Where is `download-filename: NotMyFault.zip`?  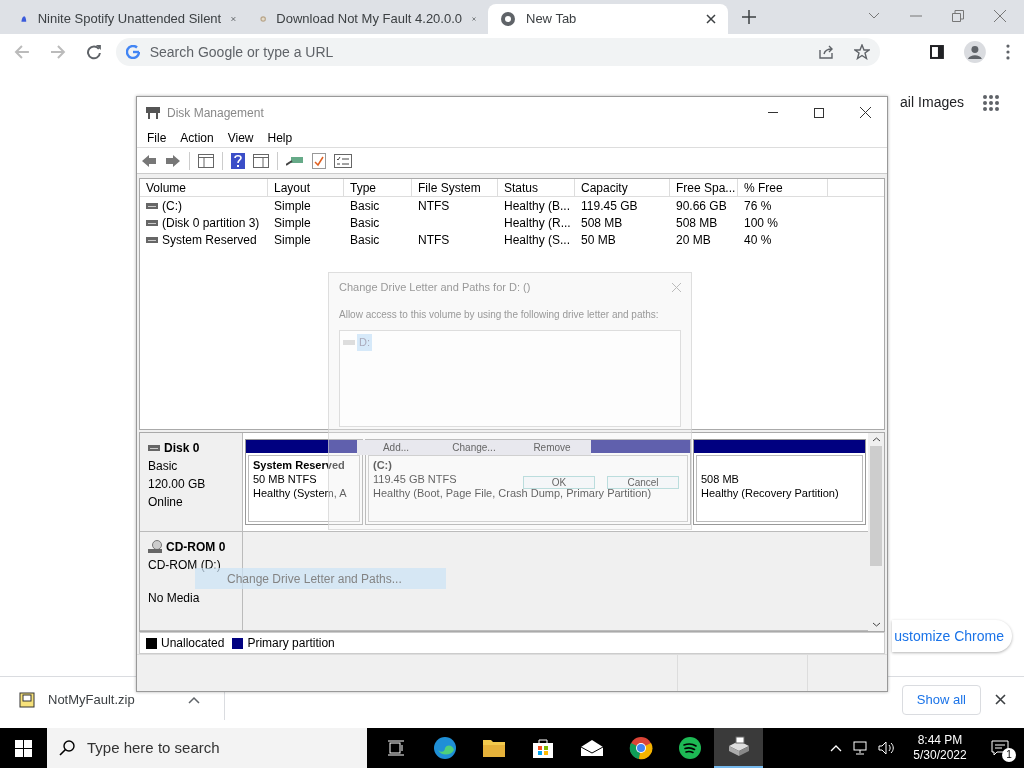
download-filename: NotMyFault.zip is located at coordinates (92, 699).